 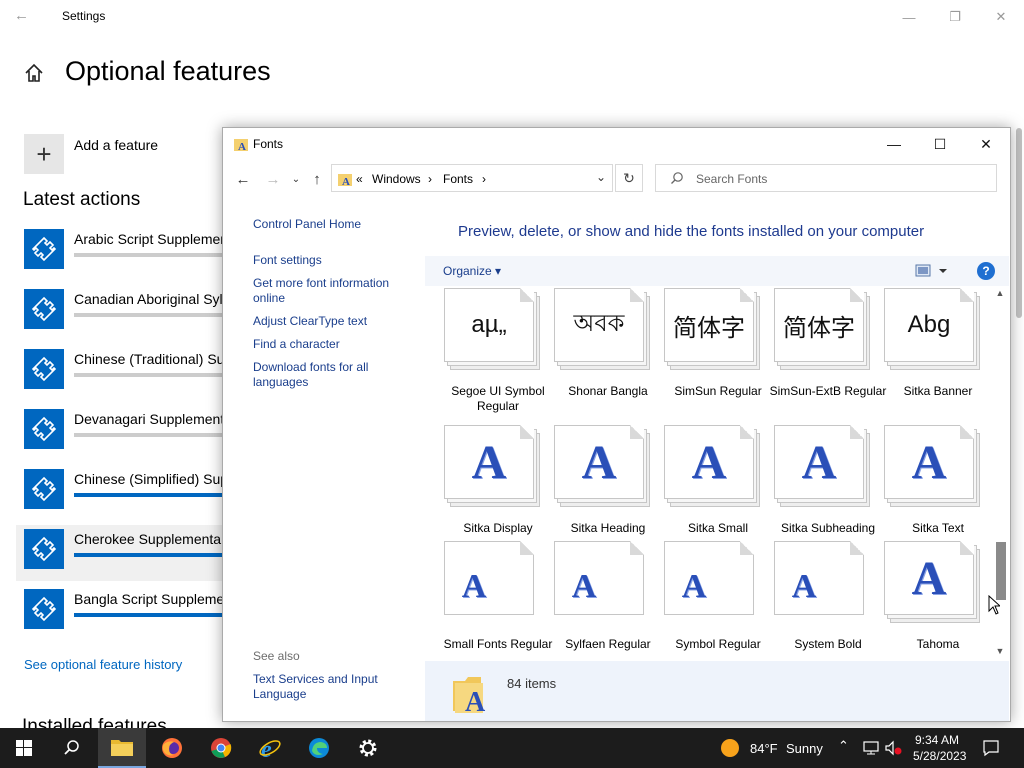 I want to click on feature-item: Chinese (Simplified) Sup, so click(x=140, y=493).